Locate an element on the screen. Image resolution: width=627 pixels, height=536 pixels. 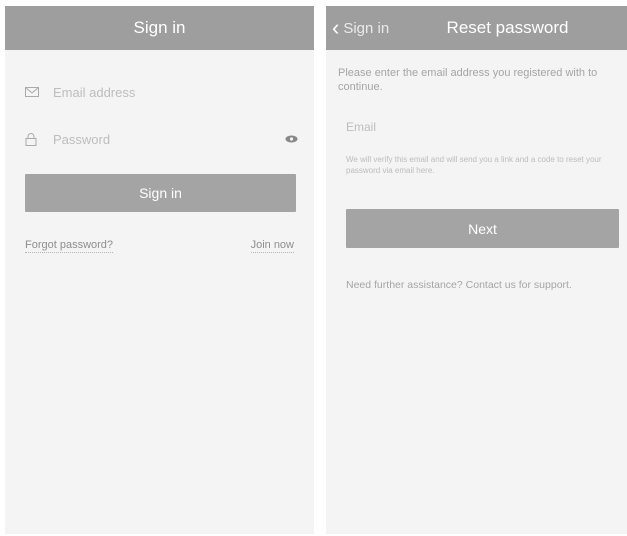
back-button: ‹ Sign in is located at coordinates (360, 28).